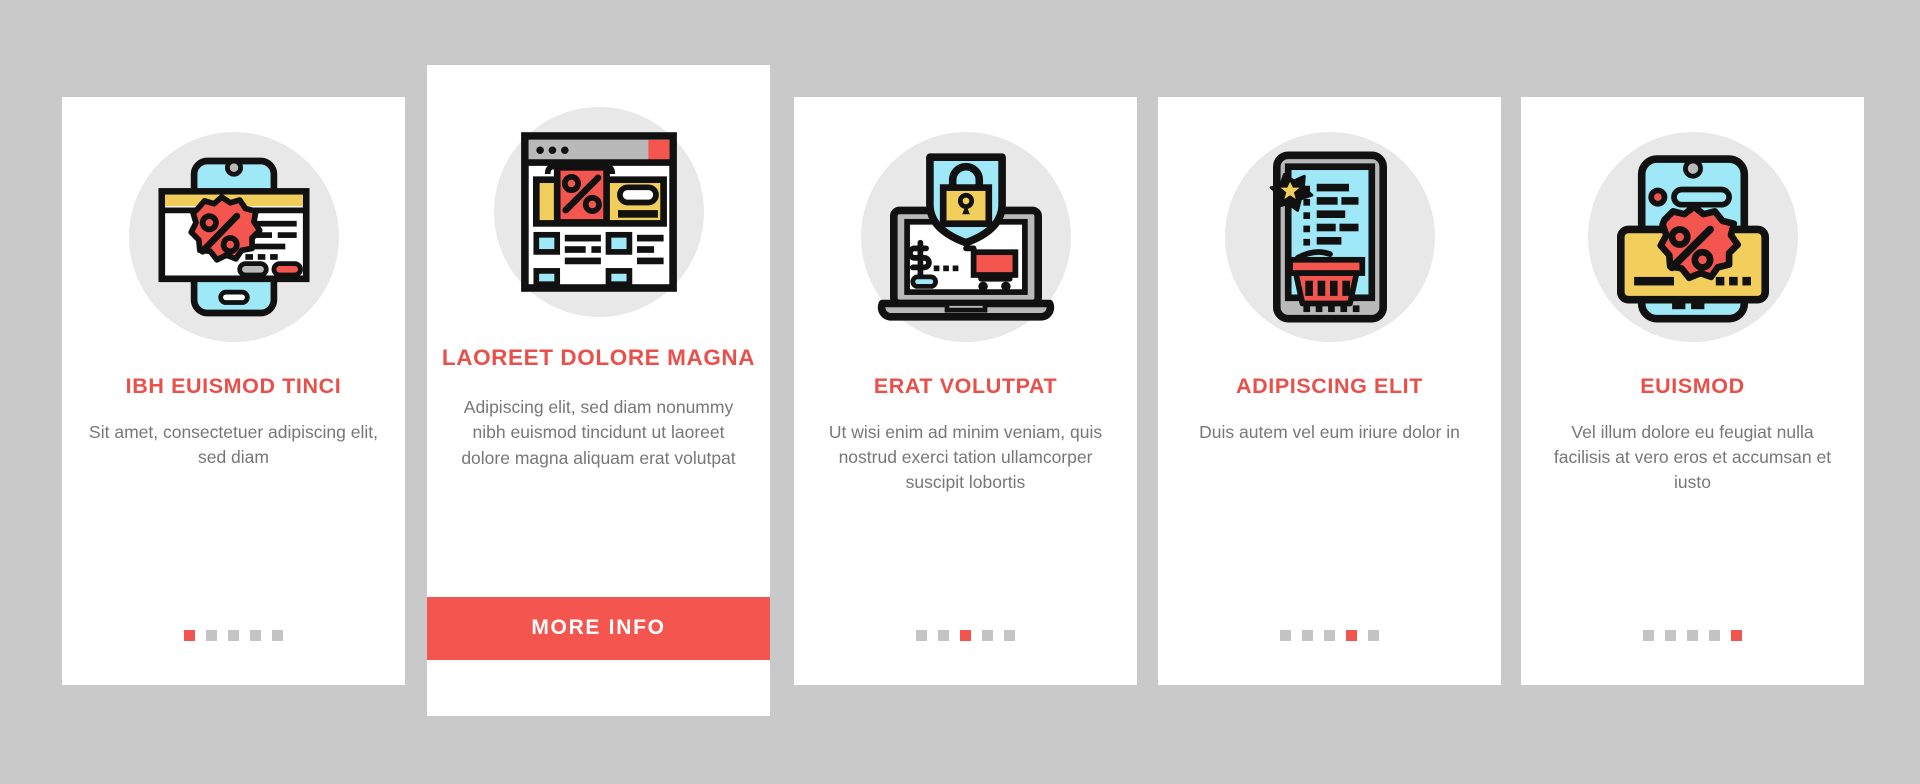  What do you see at coordinates (233, 386) in the screenshot?
I see `card-1-title: IBH EUISMOD TINCI` at bounding box center [233, 386].